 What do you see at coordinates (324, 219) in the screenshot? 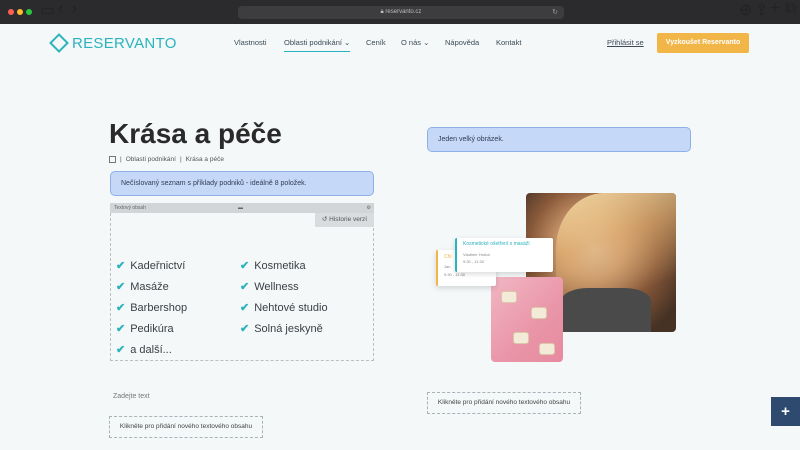
I see `history-icon: ↺` at bounding box center [324, 219].